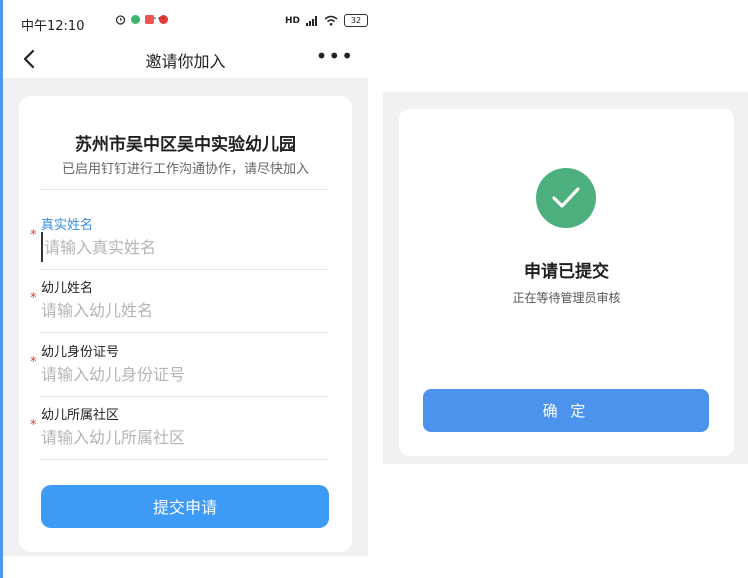 The width and height of the screenshot is (748, 578). What do you see at coordinates (80, 352) in the screenshot?
I see `field-label: 幼儿身份证号` at bounding box center [80, 352].